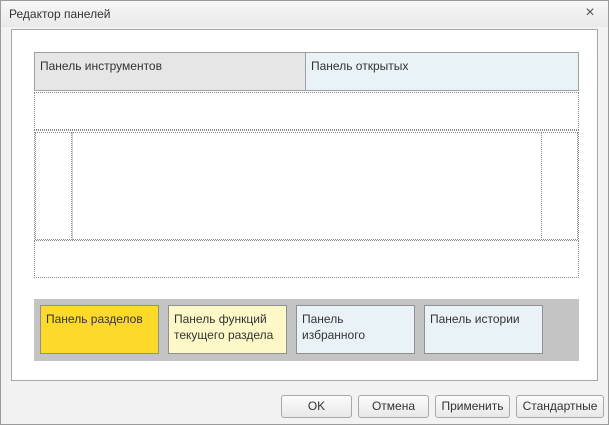 The width and height of the screenshot is (609, 425). Describe the element at coordinates (559, 186) in the screenshot. I see `drop-zone-right` at that location.